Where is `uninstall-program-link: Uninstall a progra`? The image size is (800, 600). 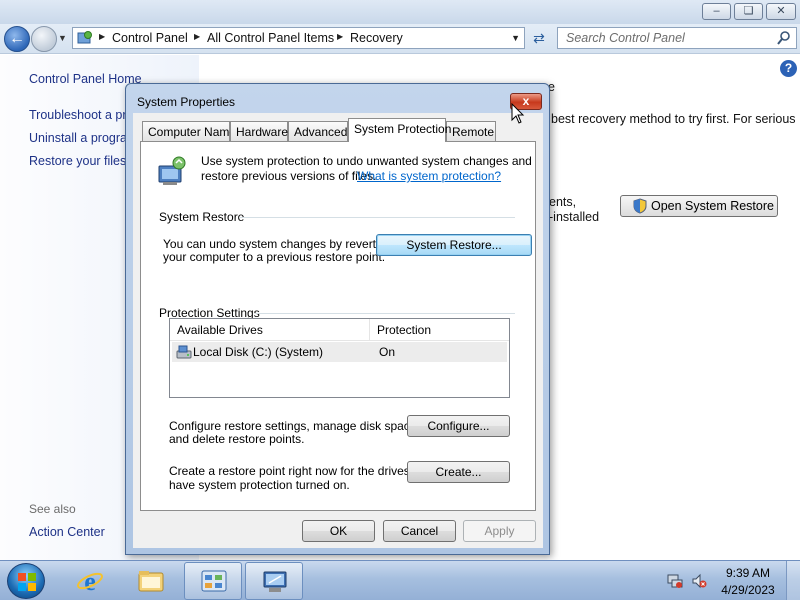 uninstall-program-link: Uninstall a progra is located at coordinates (78, 138).